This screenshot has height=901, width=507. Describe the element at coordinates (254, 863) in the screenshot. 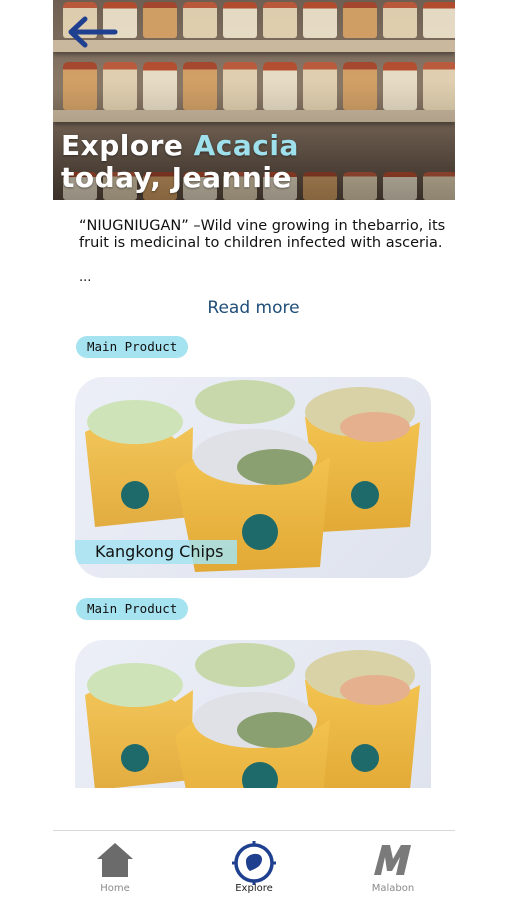

I see `explore-compass-icon` at that location.